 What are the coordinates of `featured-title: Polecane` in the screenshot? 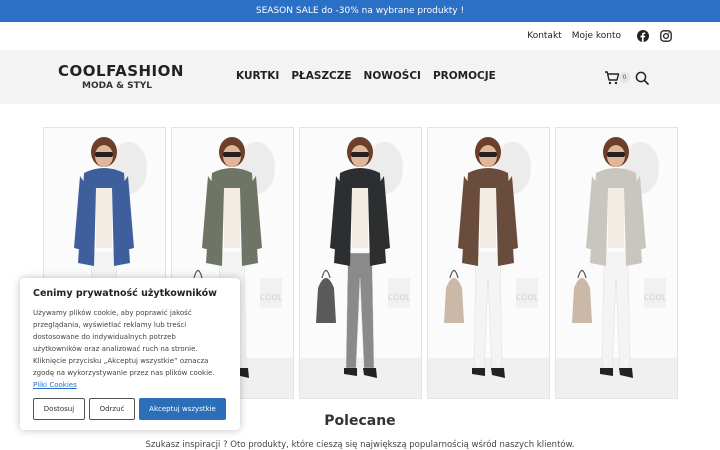 It's located at (360, 421).